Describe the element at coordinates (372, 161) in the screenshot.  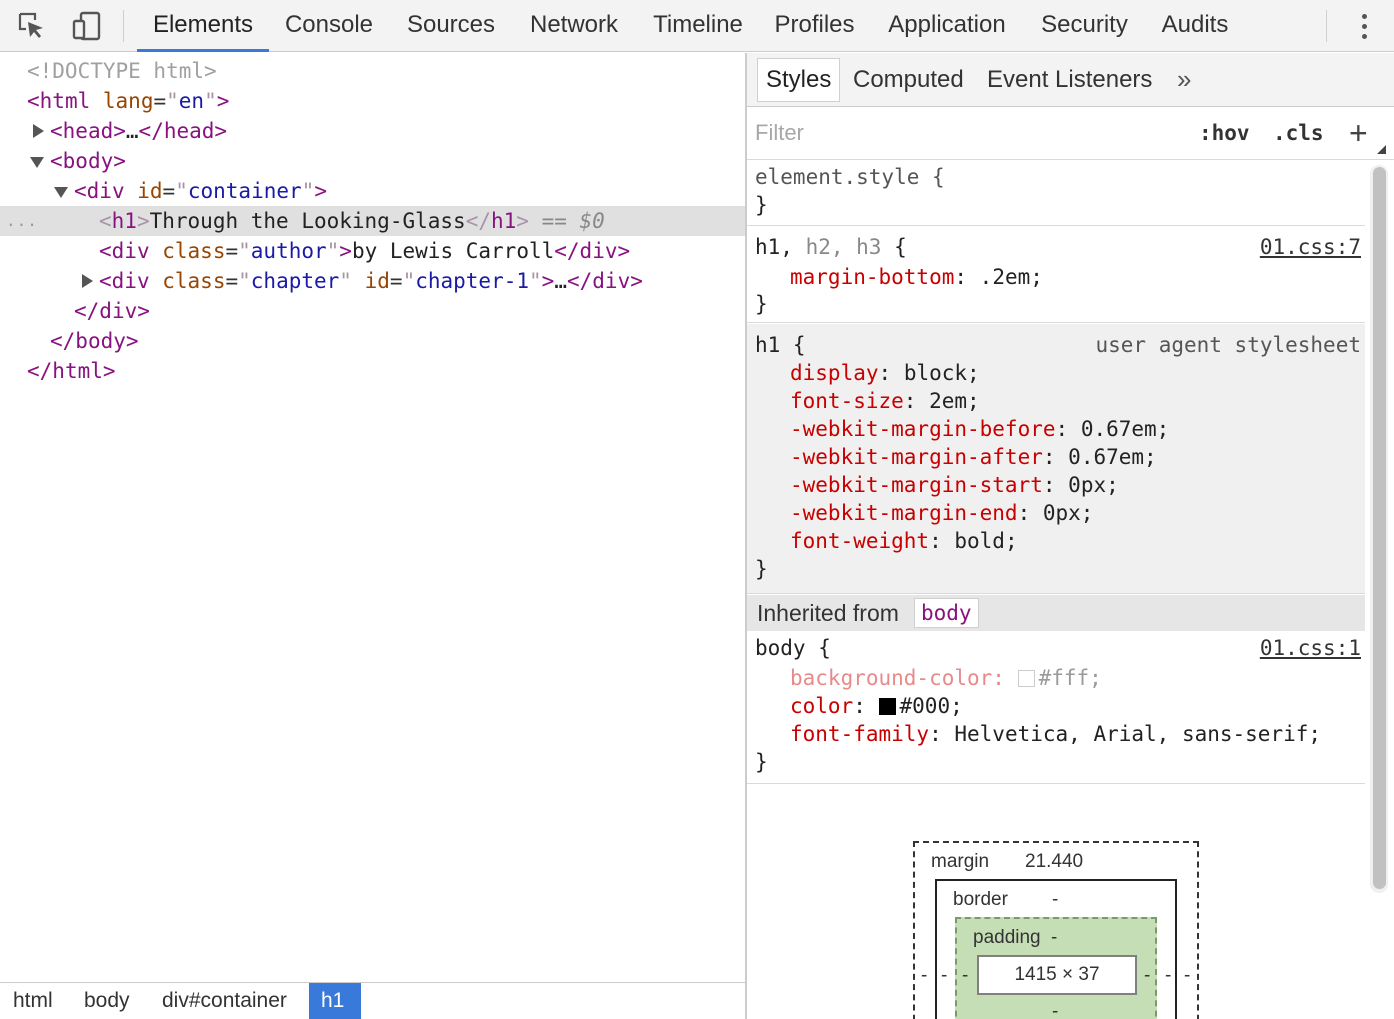
I see `dom-node-body: <body>` at that location.